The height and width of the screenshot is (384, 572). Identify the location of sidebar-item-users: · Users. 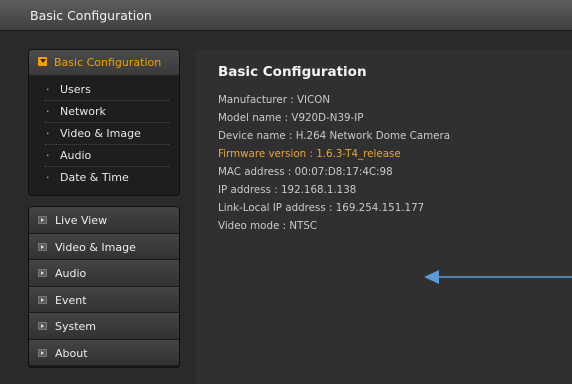
(104, 90).